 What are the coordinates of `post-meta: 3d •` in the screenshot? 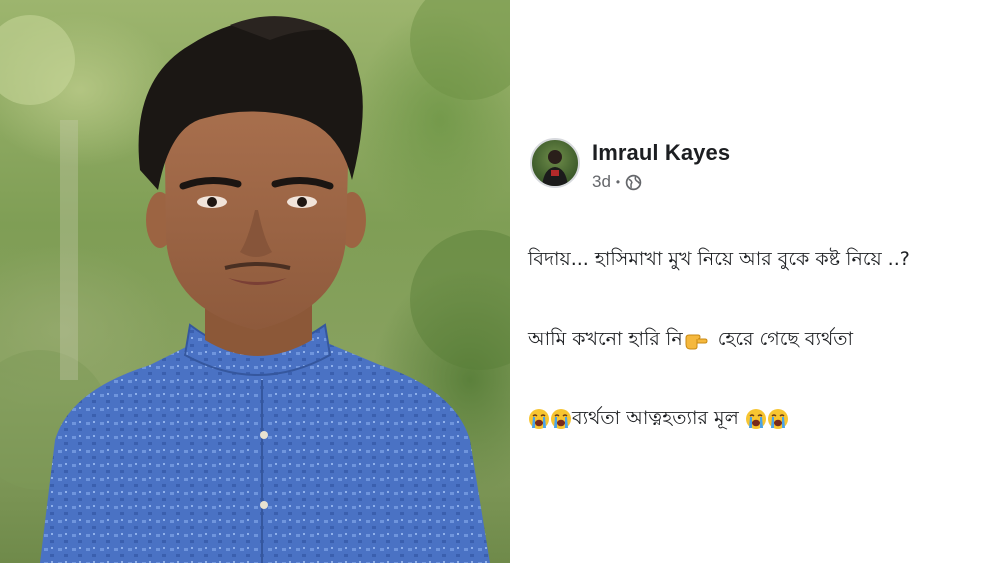 It's located at (661, 182).